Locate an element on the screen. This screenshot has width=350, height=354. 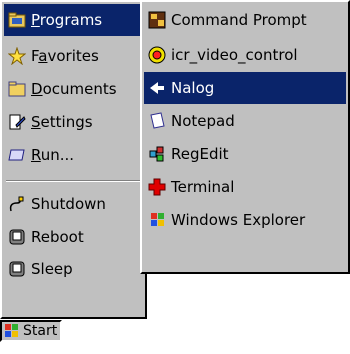
start-menu-item-settings: Settings is located at coordinates (73, 122).